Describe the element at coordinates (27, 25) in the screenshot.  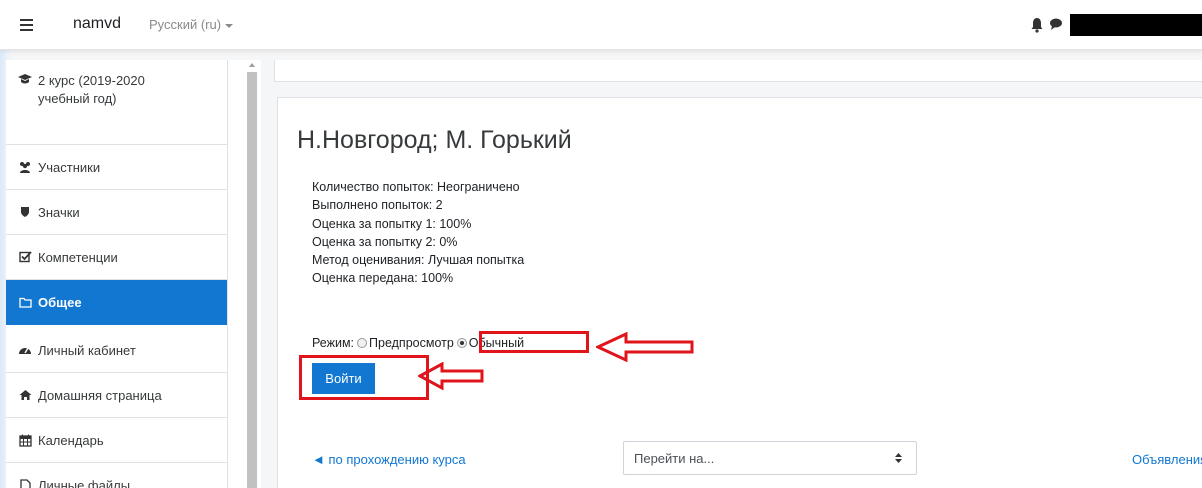
I see `menu-icon` at that location.